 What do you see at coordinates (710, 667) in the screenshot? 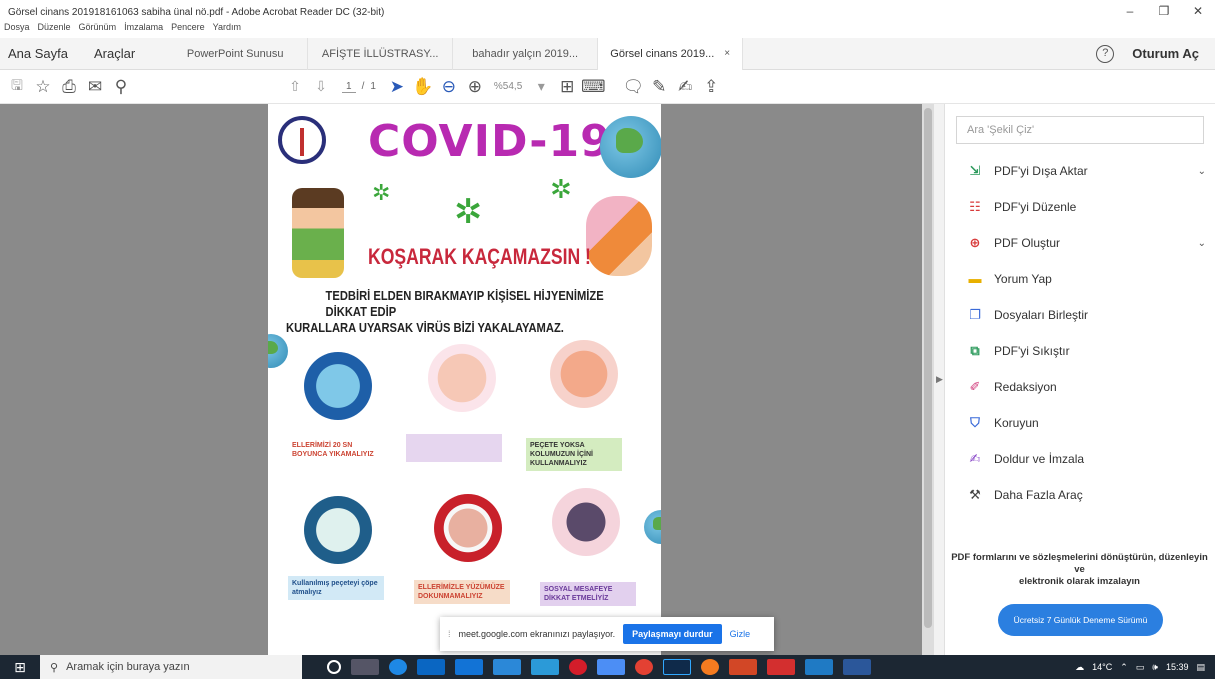
I see `firefox-icon` at bounding box center [710, 667].